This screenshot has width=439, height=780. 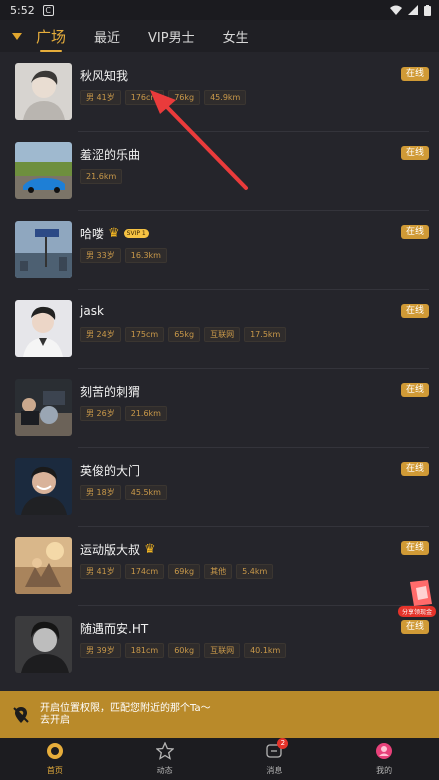 I want to click on user-name-row: 刻苦的刺猬, so click(x=110, y=391).